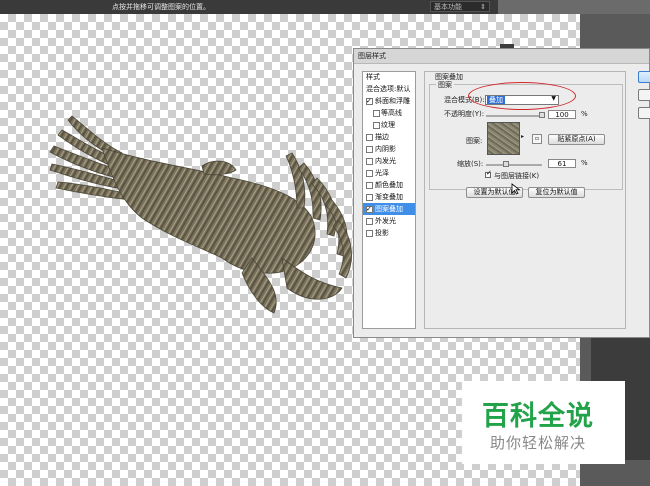  Describe the element at coordinates (391, 113) in the screenshot. I see `style-item-label: 等高线` at that location.